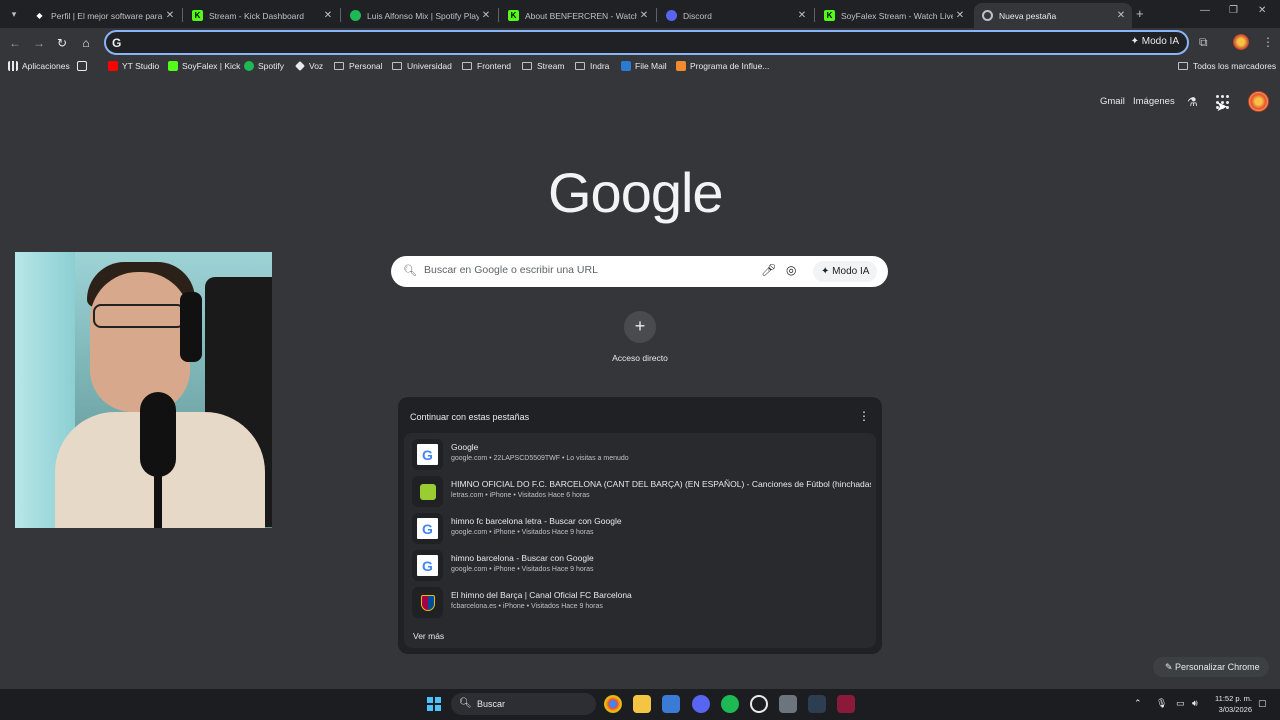 Image resolution: width=1280 pixels, height=720 pixels. Describe the element at coordinates (15, 43) in the screenshot. I see `back-icon: ←` at that location.